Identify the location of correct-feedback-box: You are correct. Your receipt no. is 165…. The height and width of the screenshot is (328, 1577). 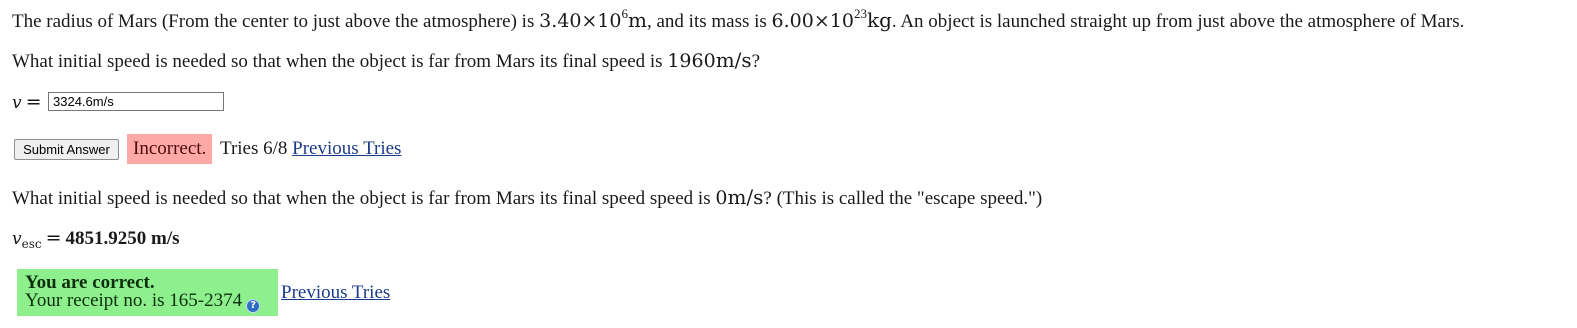
(147, 292).